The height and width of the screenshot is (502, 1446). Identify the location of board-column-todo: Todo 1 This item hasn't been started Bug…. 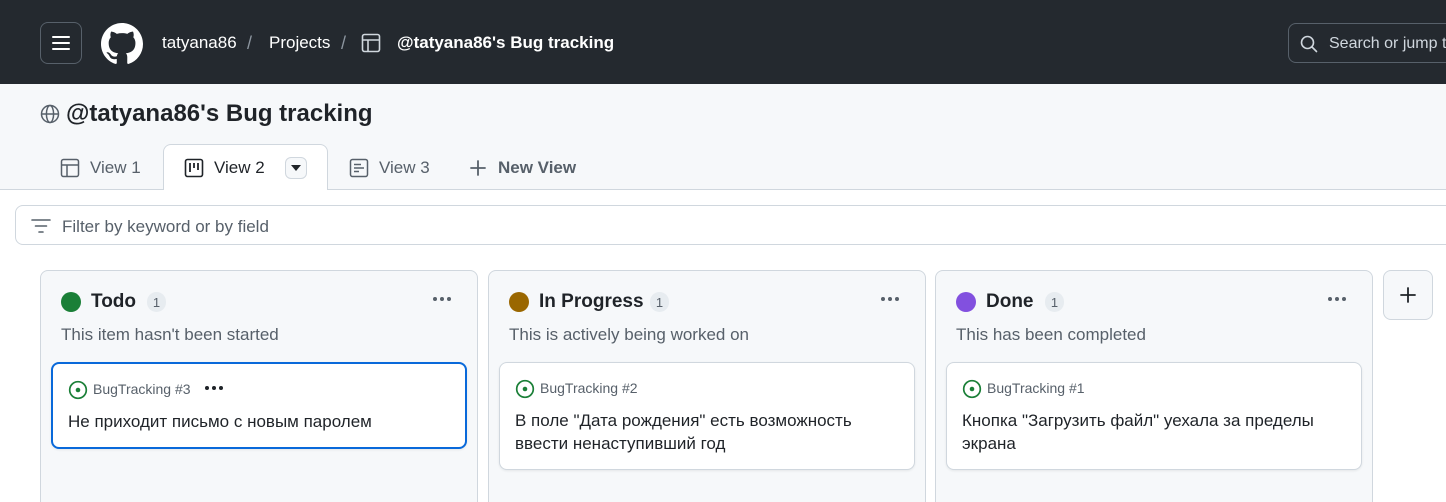
(259, 386).